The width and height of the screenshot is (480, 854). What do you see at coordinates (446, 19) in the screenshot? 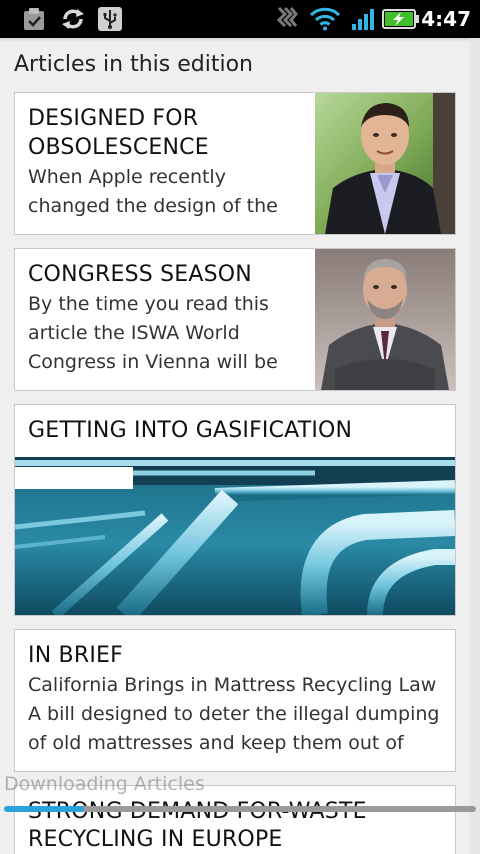
I see `status-time: 4:47` at bounding box center [446, 19].